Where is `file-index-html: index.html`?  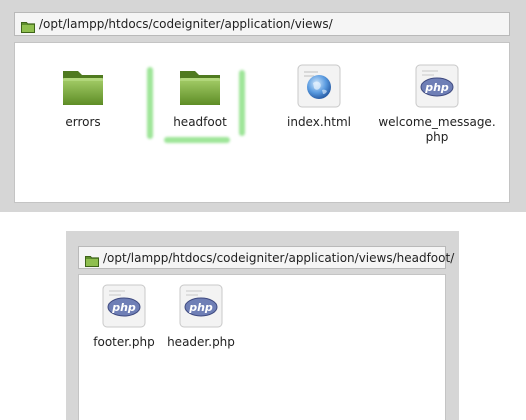 file-index-html: index.html is located at coordinates (319, 96).